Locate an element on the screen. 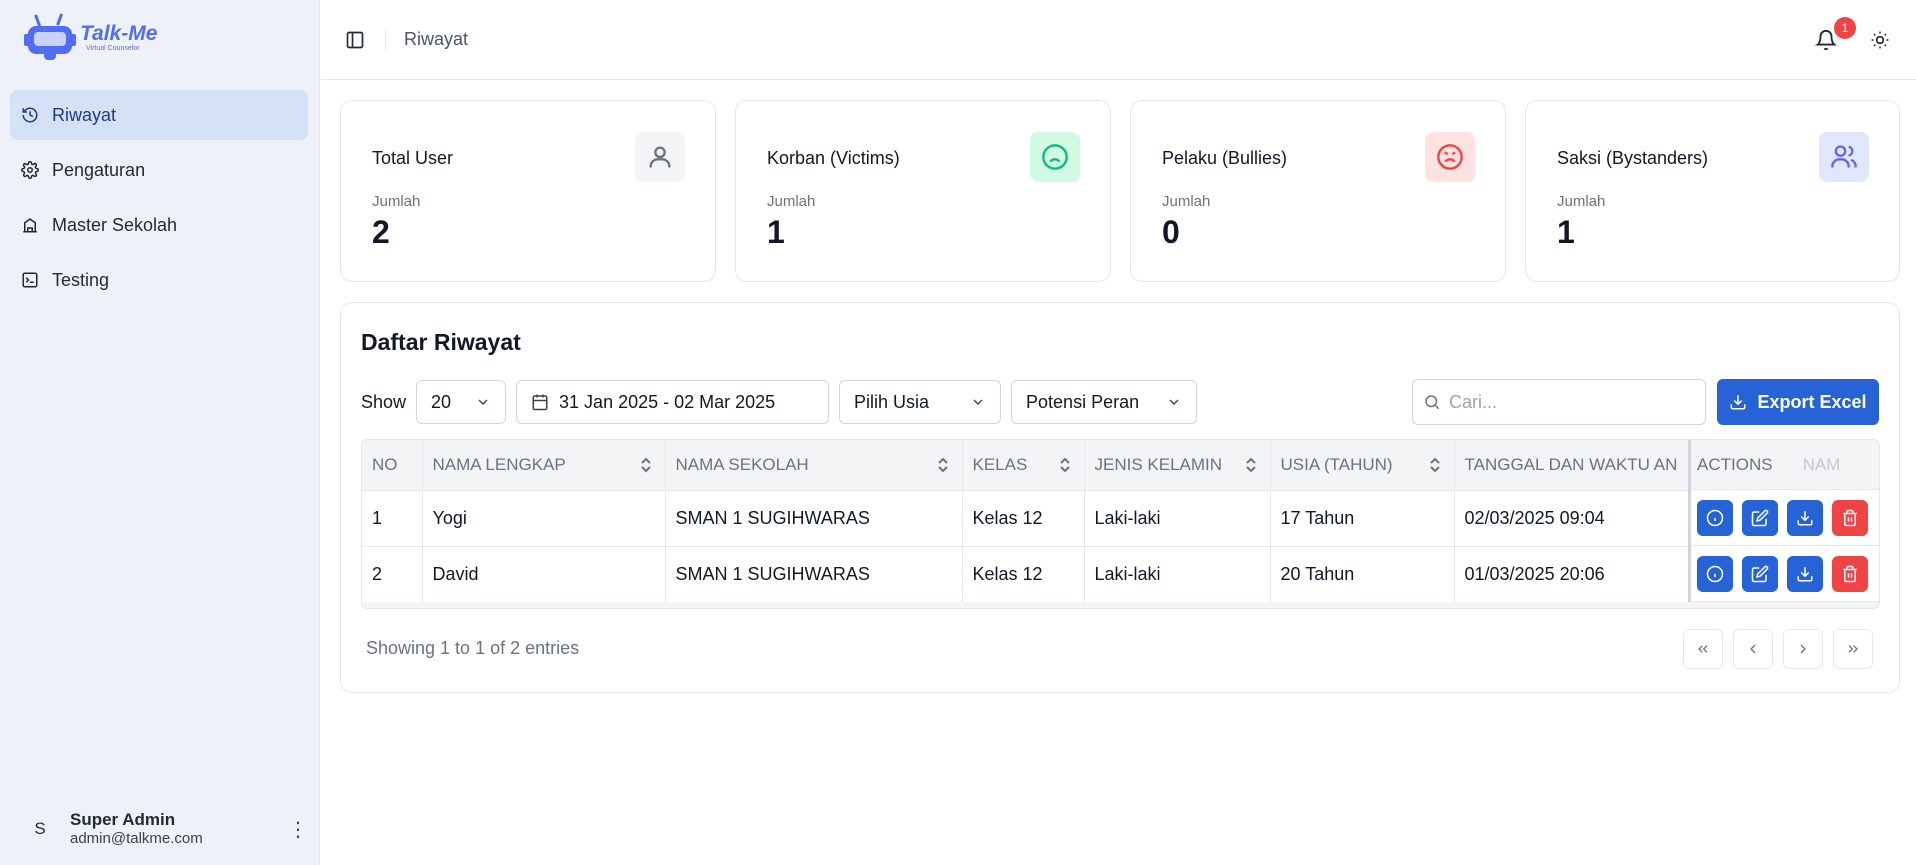  cell-no: 1 is located at coordinates (392, 518).